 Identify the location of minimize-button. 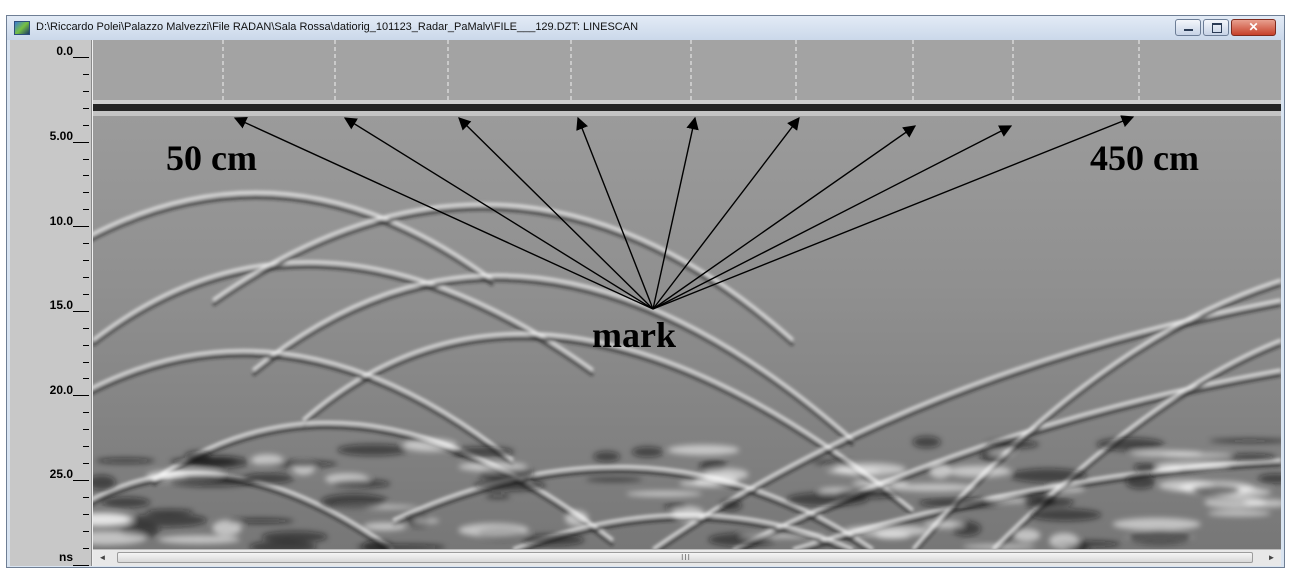
(1188, 27).